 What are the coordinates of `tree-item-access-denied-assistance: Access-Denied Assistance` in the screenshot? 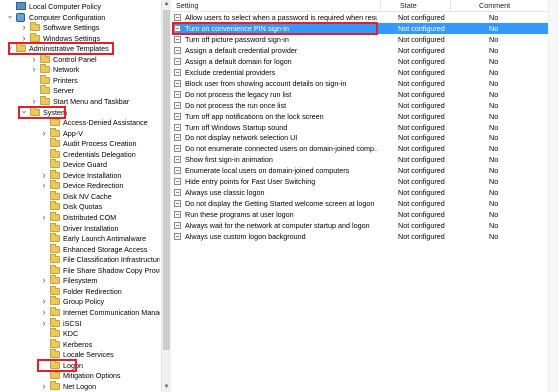 It's located at (80, 122).